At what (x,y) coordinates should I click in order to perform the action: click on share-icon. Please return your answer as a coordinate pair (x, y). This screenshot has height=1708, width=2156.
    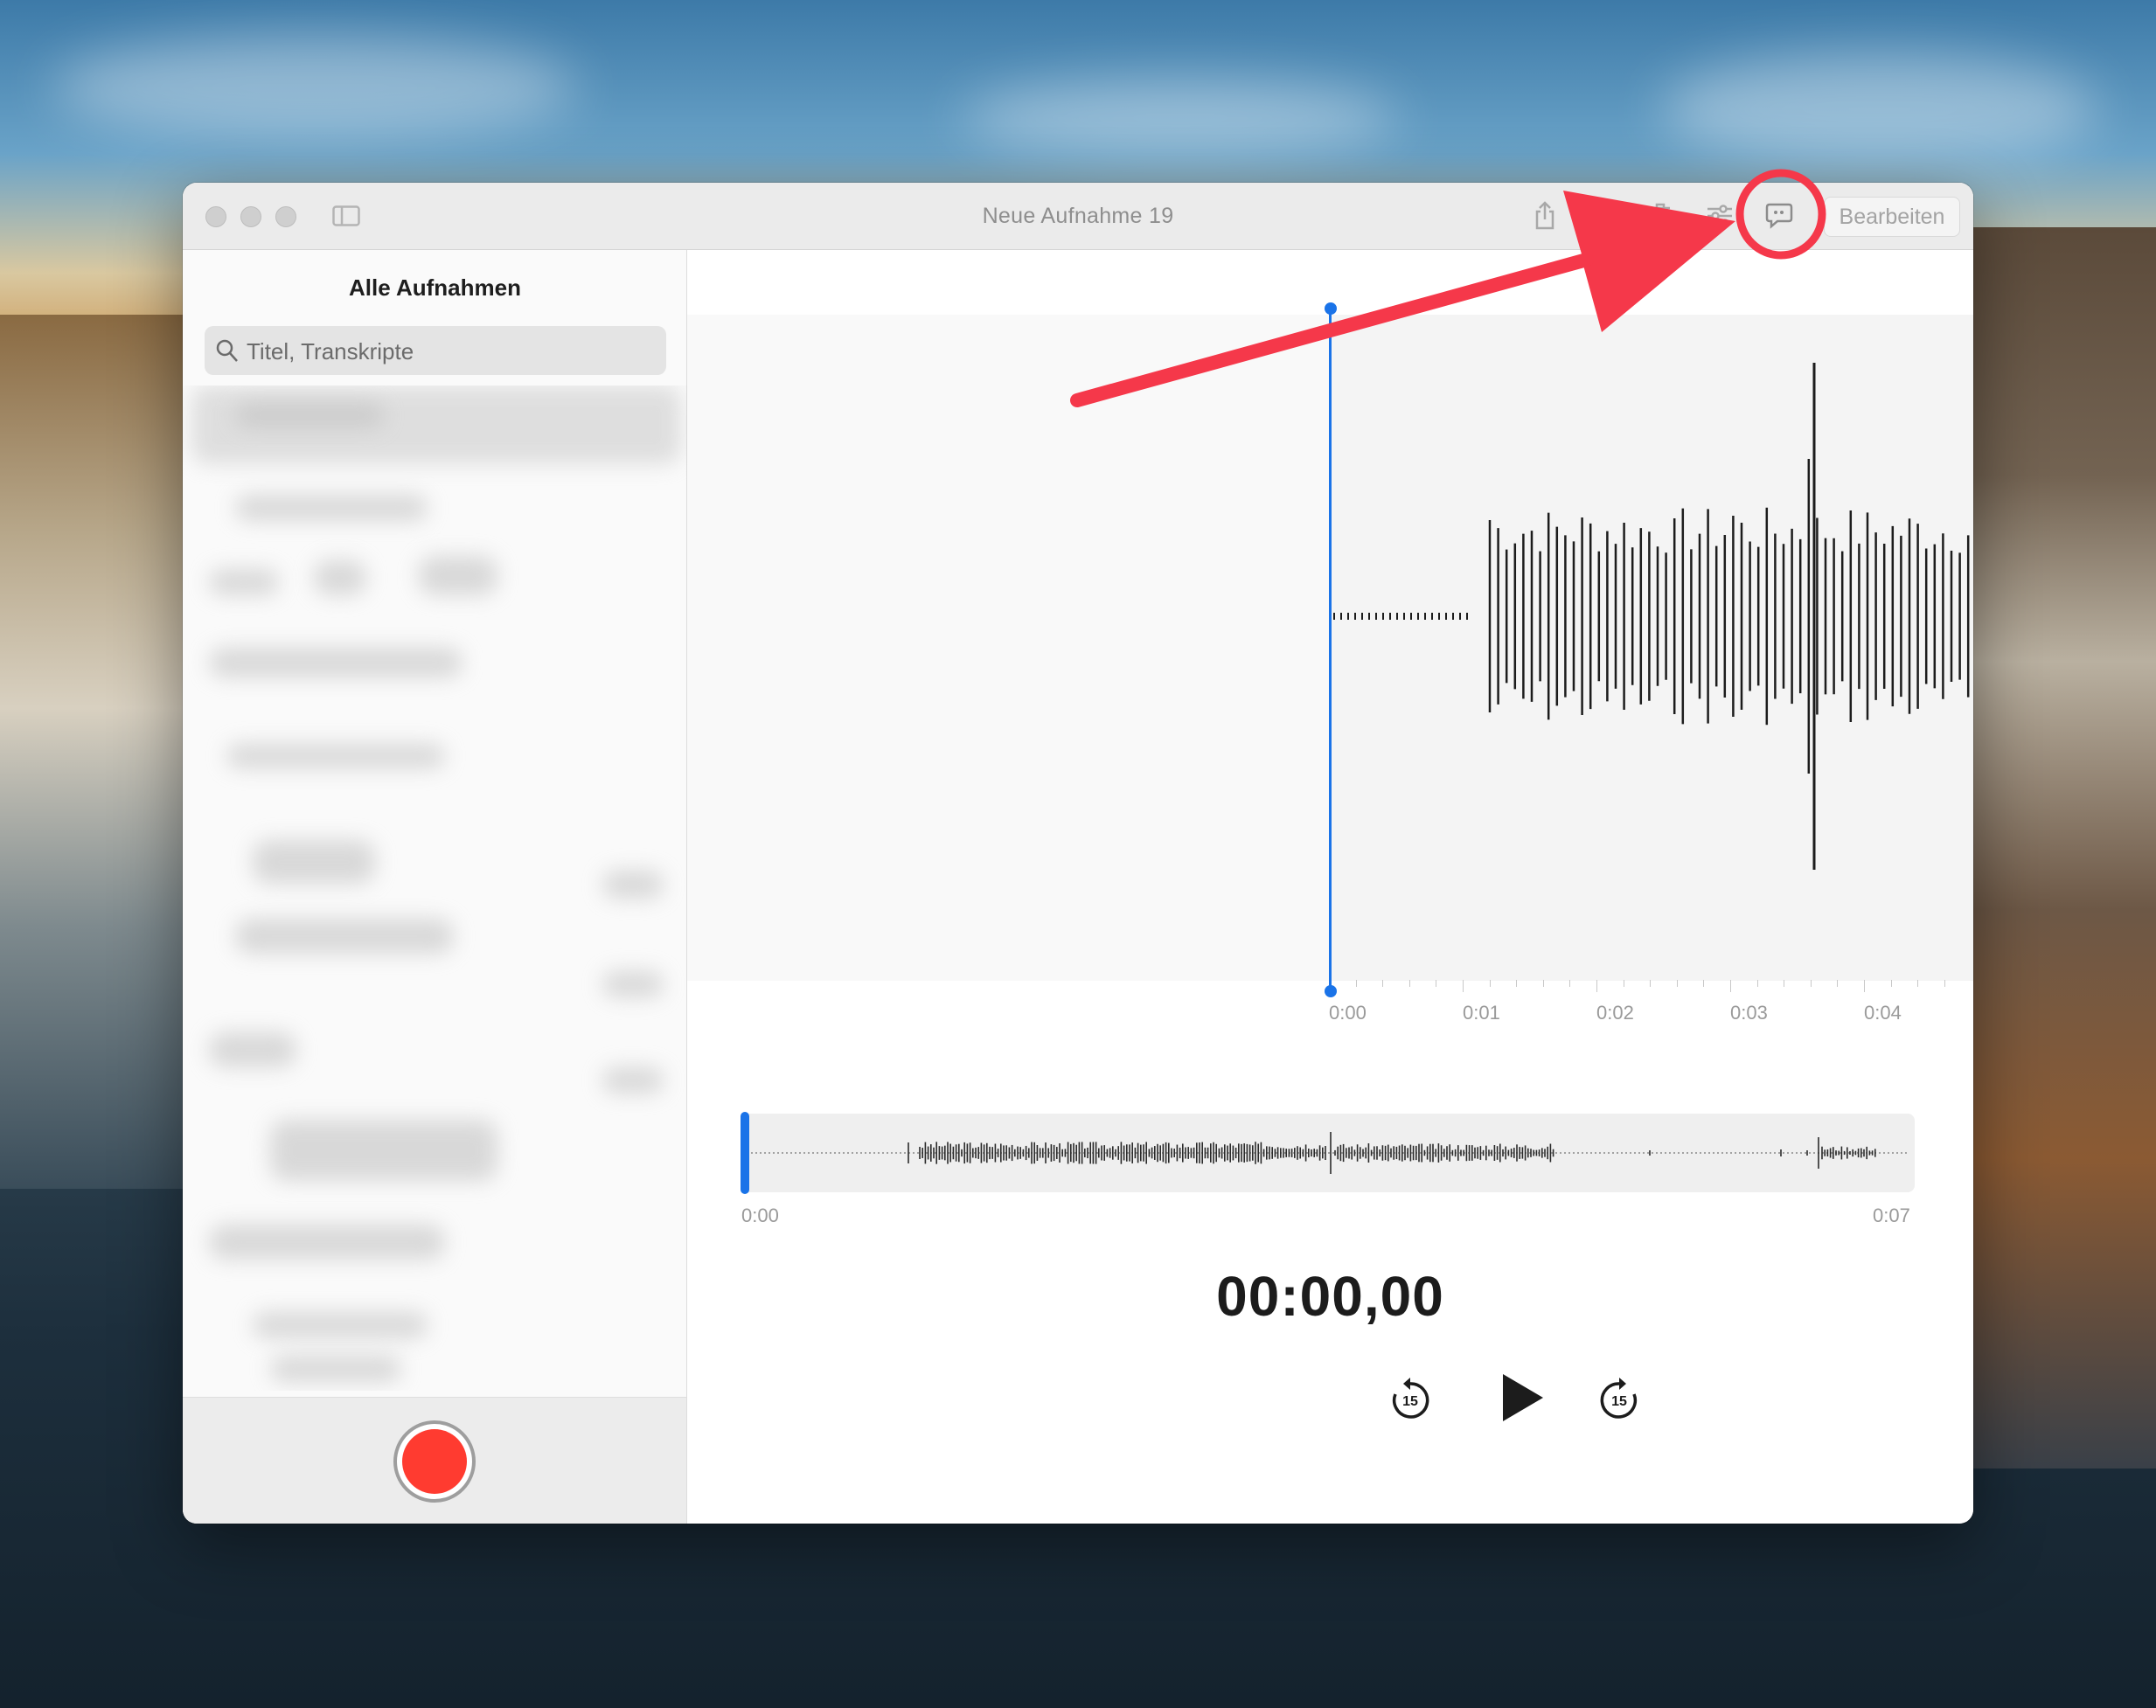
    Looking at the image, I should click on (1544, 215).